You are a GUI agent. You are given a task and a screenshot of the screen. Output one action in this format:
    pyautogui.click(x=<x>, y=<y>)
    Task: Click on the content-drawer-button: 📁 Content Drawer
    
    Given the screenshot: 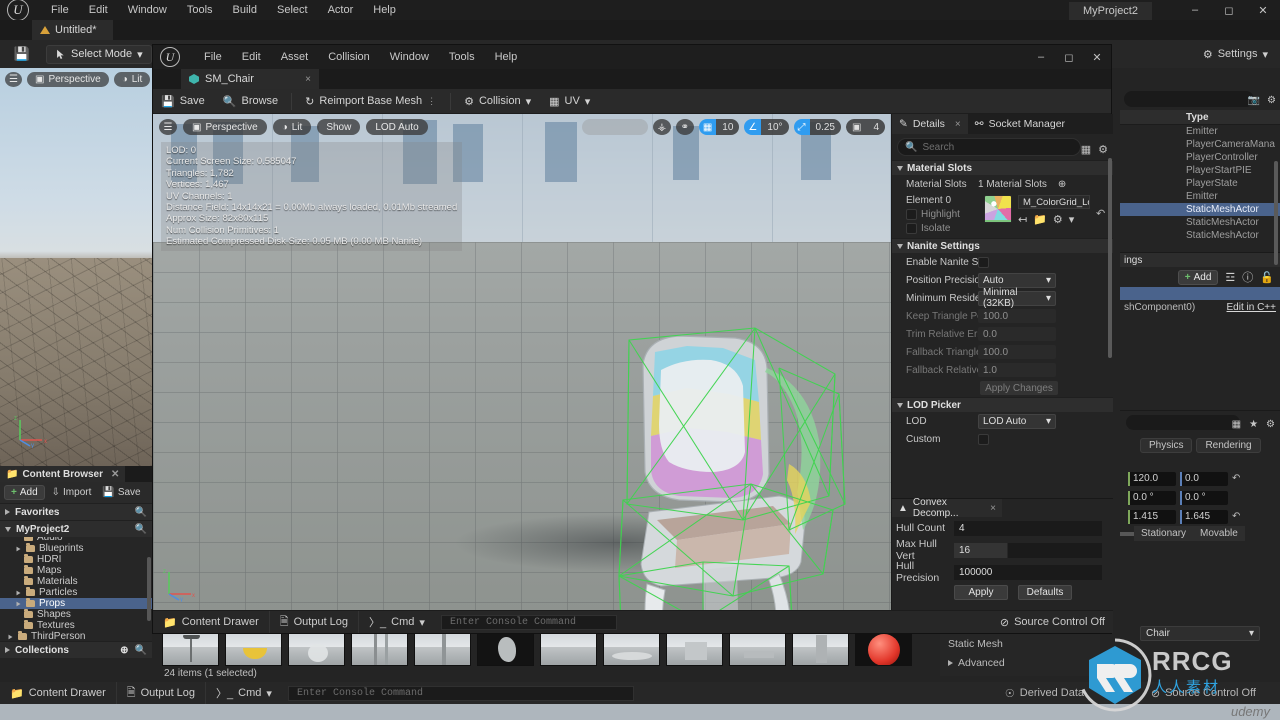 What is the action you would take?
    pyautogui.click(x=58, y=693)
    